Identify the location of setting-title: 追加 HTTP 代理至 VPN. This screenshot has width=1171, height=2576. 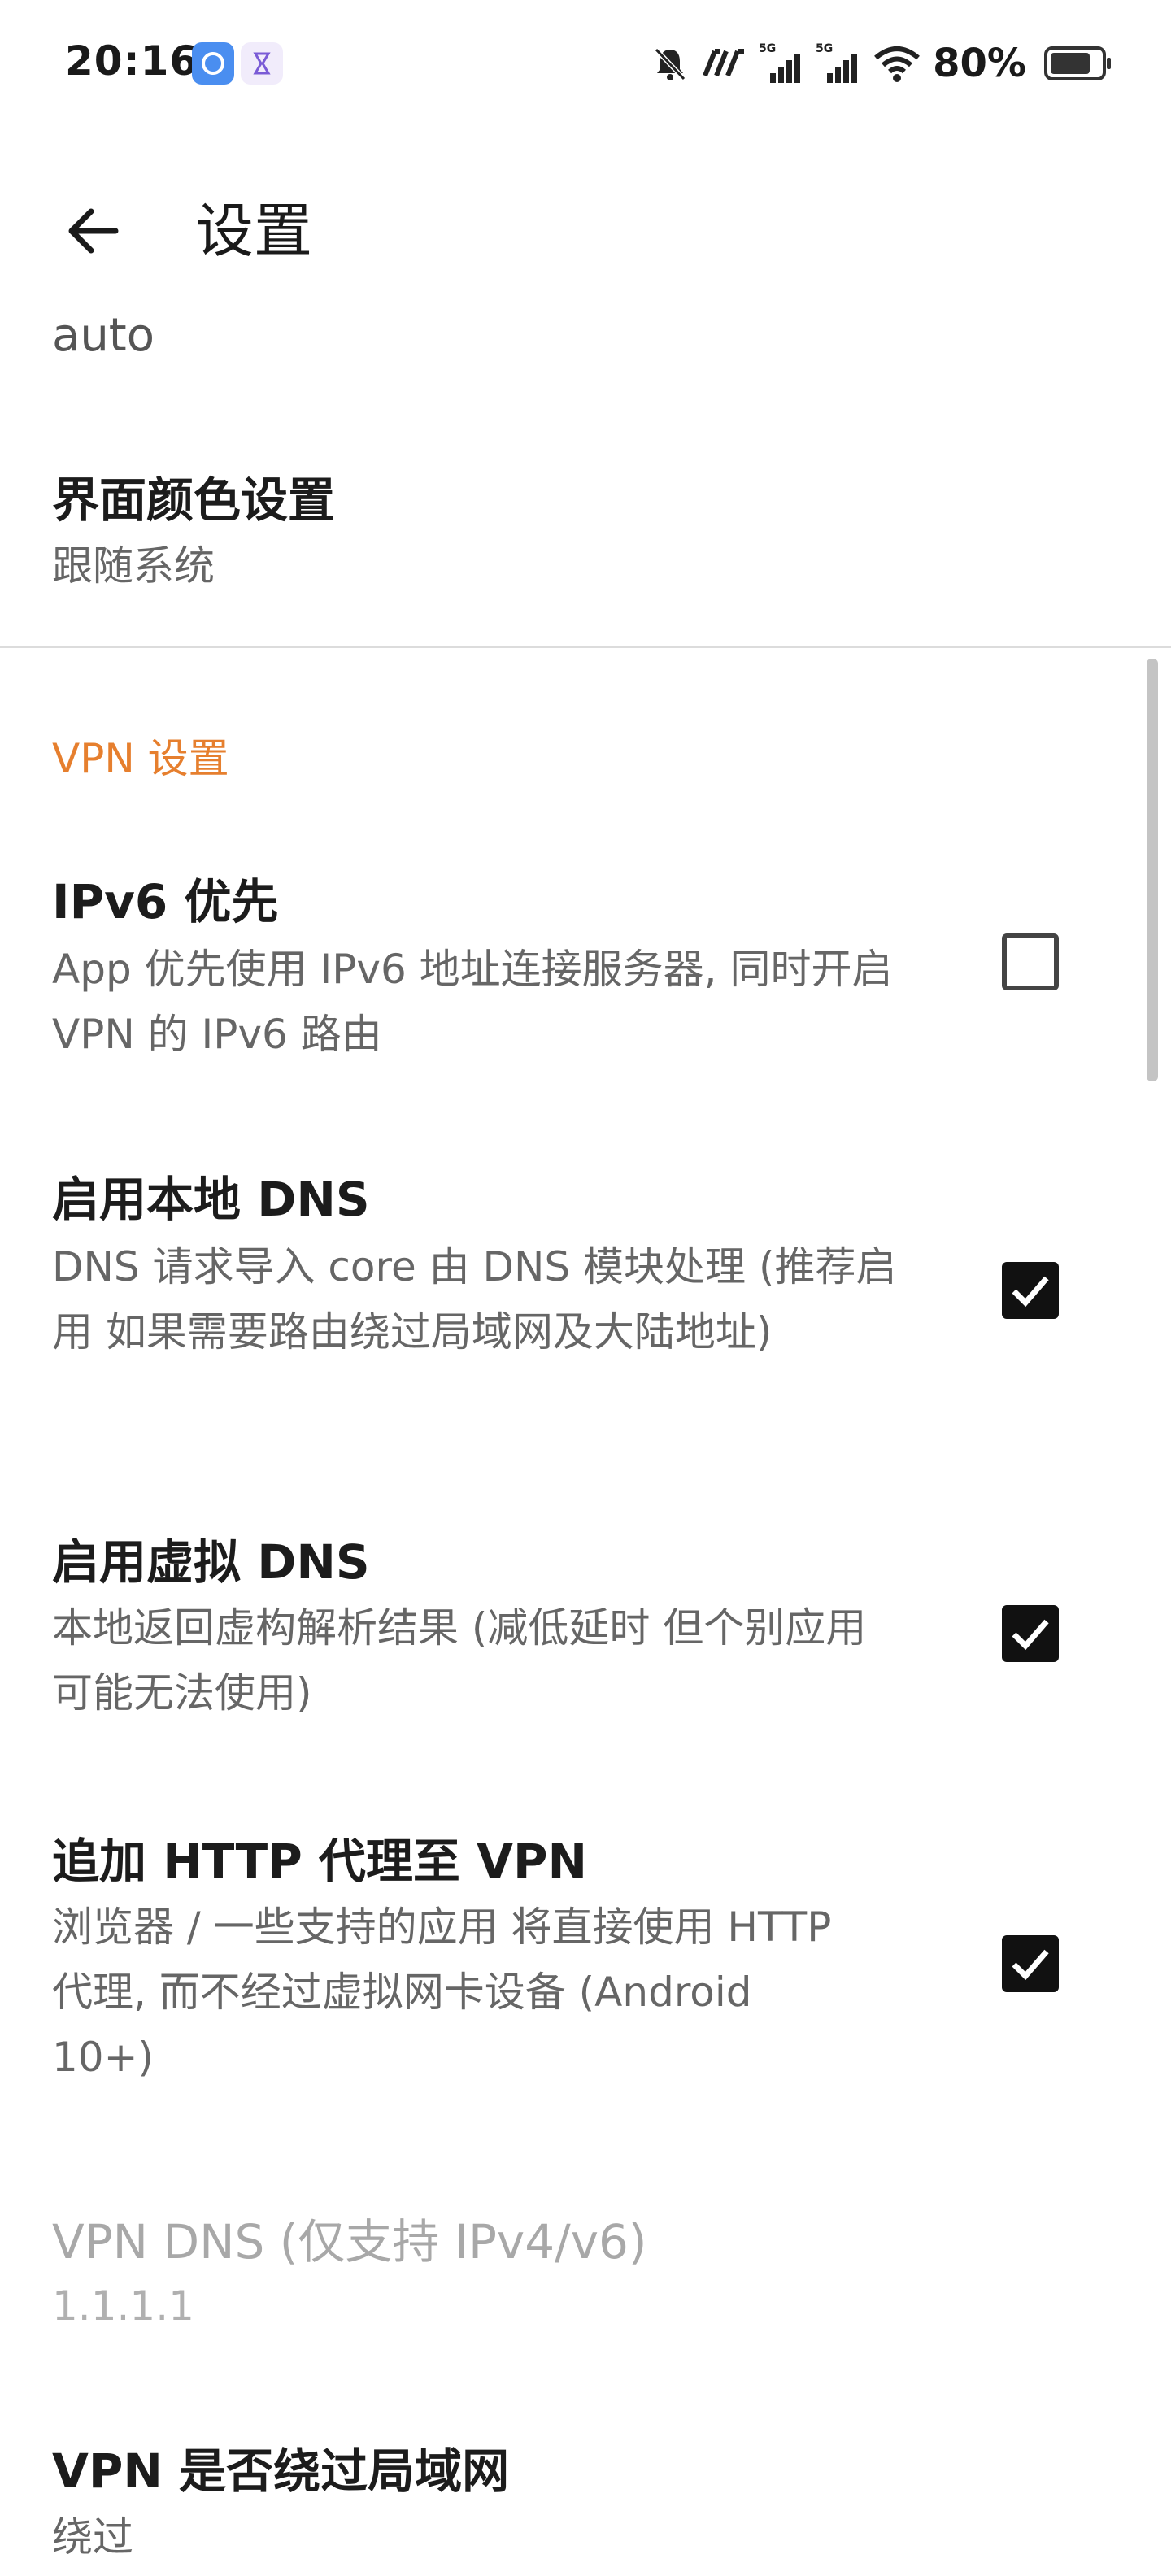
(320, 1862).